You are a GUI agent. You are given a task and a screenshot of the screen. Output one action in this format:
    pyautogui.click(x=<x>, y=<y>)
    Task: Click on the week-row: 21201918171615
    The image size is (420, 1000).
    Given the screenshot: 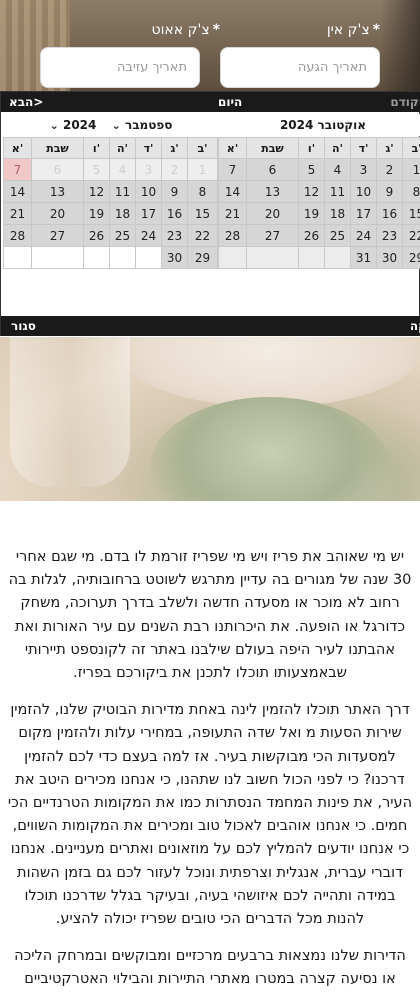 What is the action you would take?
    pyautogui.click(x=110, y=213)
    